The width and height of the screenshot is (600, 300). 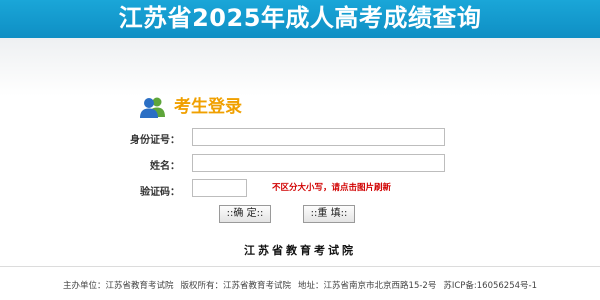 I want to click on organization-name: 江苏省教育考试院, so click(x=300, y=250).